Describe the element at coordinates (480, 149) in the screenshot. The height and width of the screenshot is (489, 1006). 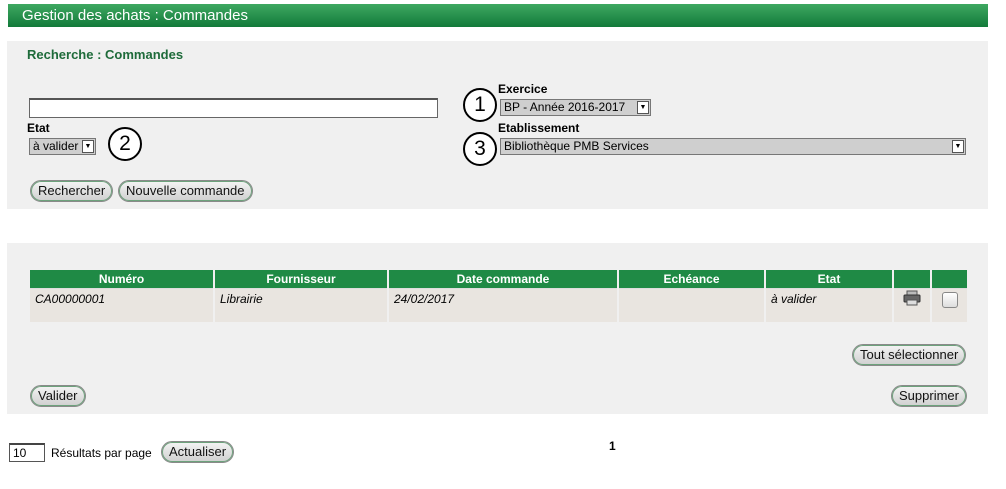
I see `annotation-marker: 3` at that location.